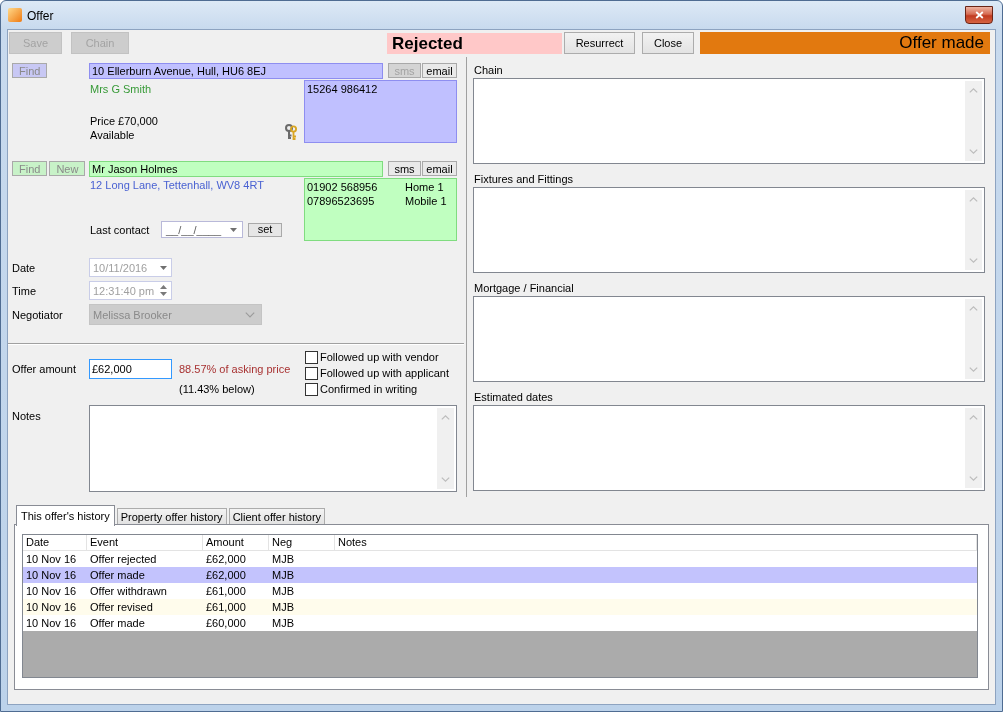  I want to click on field-label: Notes, so click(26, 416).